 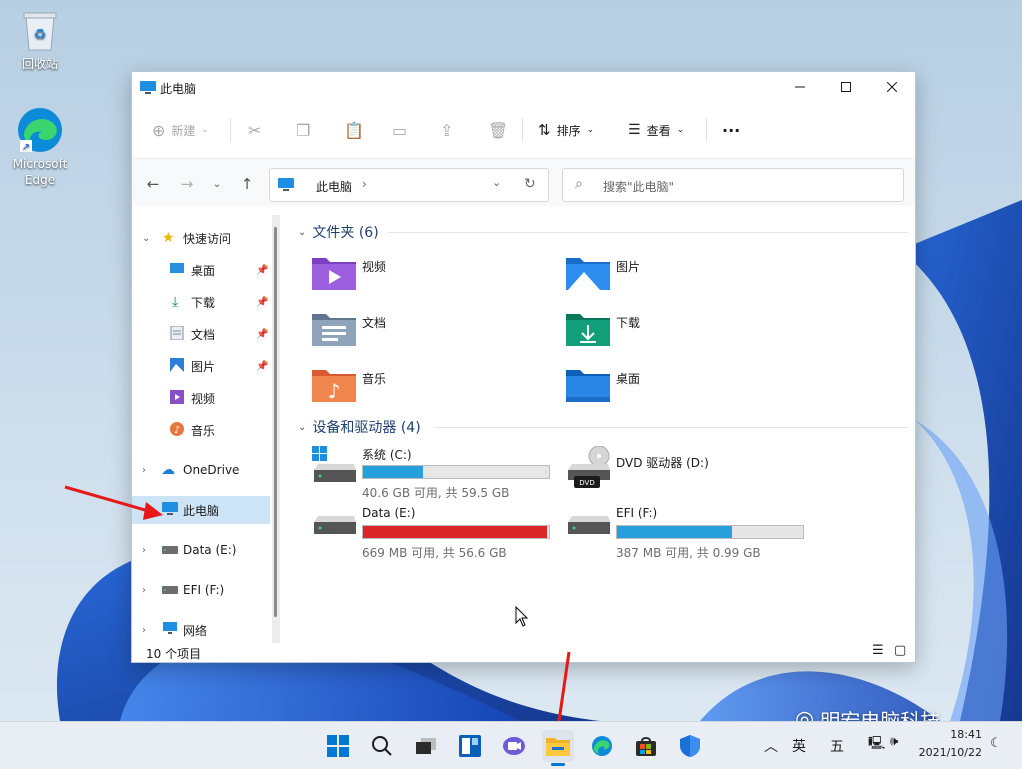 What do you see at coordinates (731, 130) in the screenshot?
I see `more-button: ···` at bounding box center [731, 130].